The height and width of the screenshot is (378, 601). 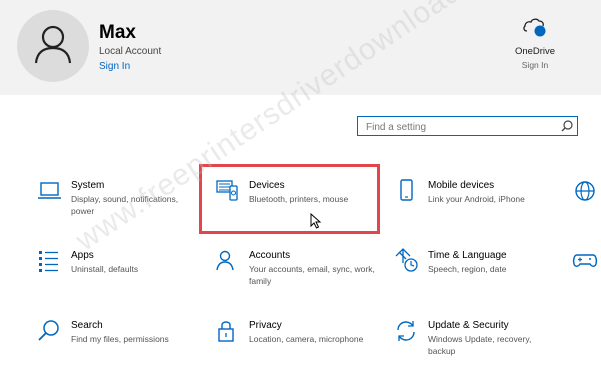 I want to click on lock-icon, so click(x=228, y=331).